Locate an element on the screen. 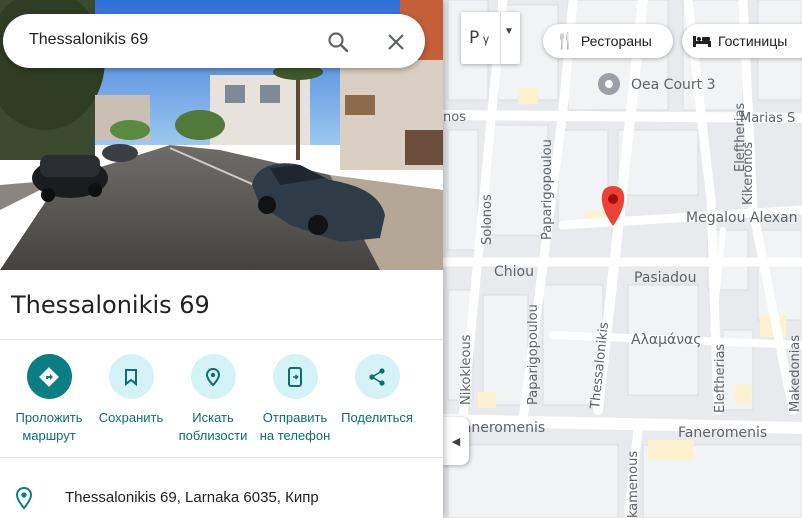  directions-label-line1: Проложить is located at coordinates (49, 417).